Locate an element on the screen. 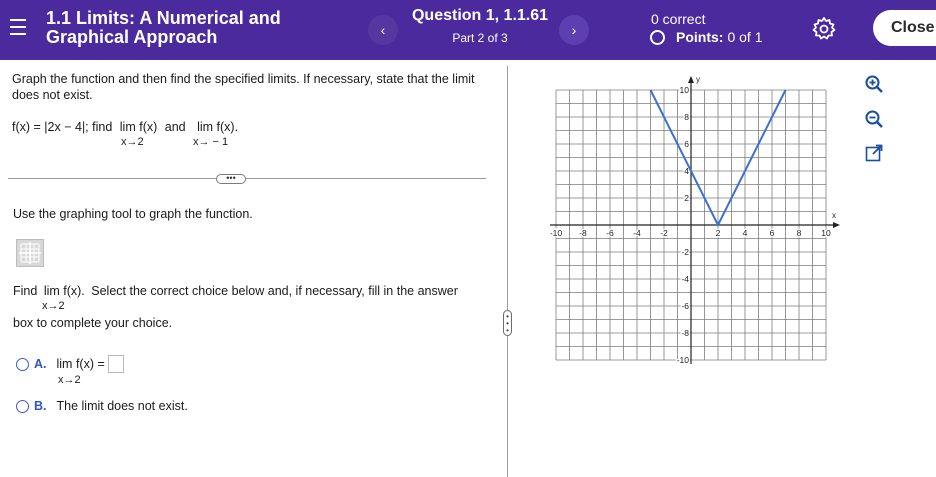 This screenshot has height=477, width=936. limit-one-subscript: x→2 is located at coordinates (132, 142).